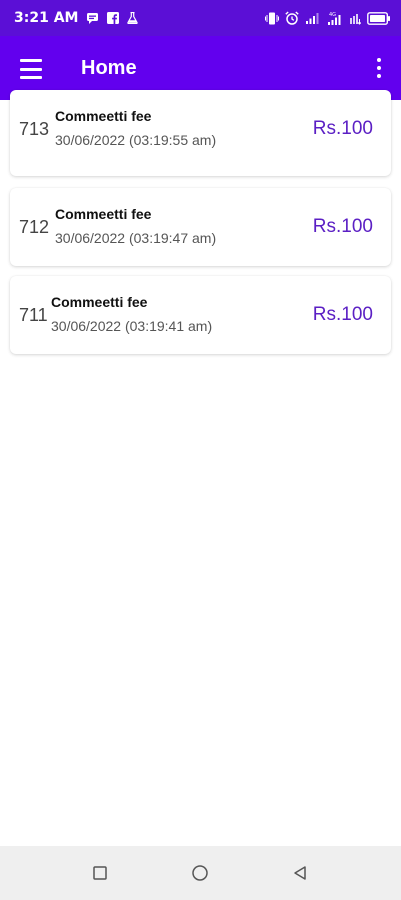  Describe the element at coordinates (132, 326) in the screenshot. I see `transaction-datetime: 30/06/2022 (03:19:41 am)` at that location.